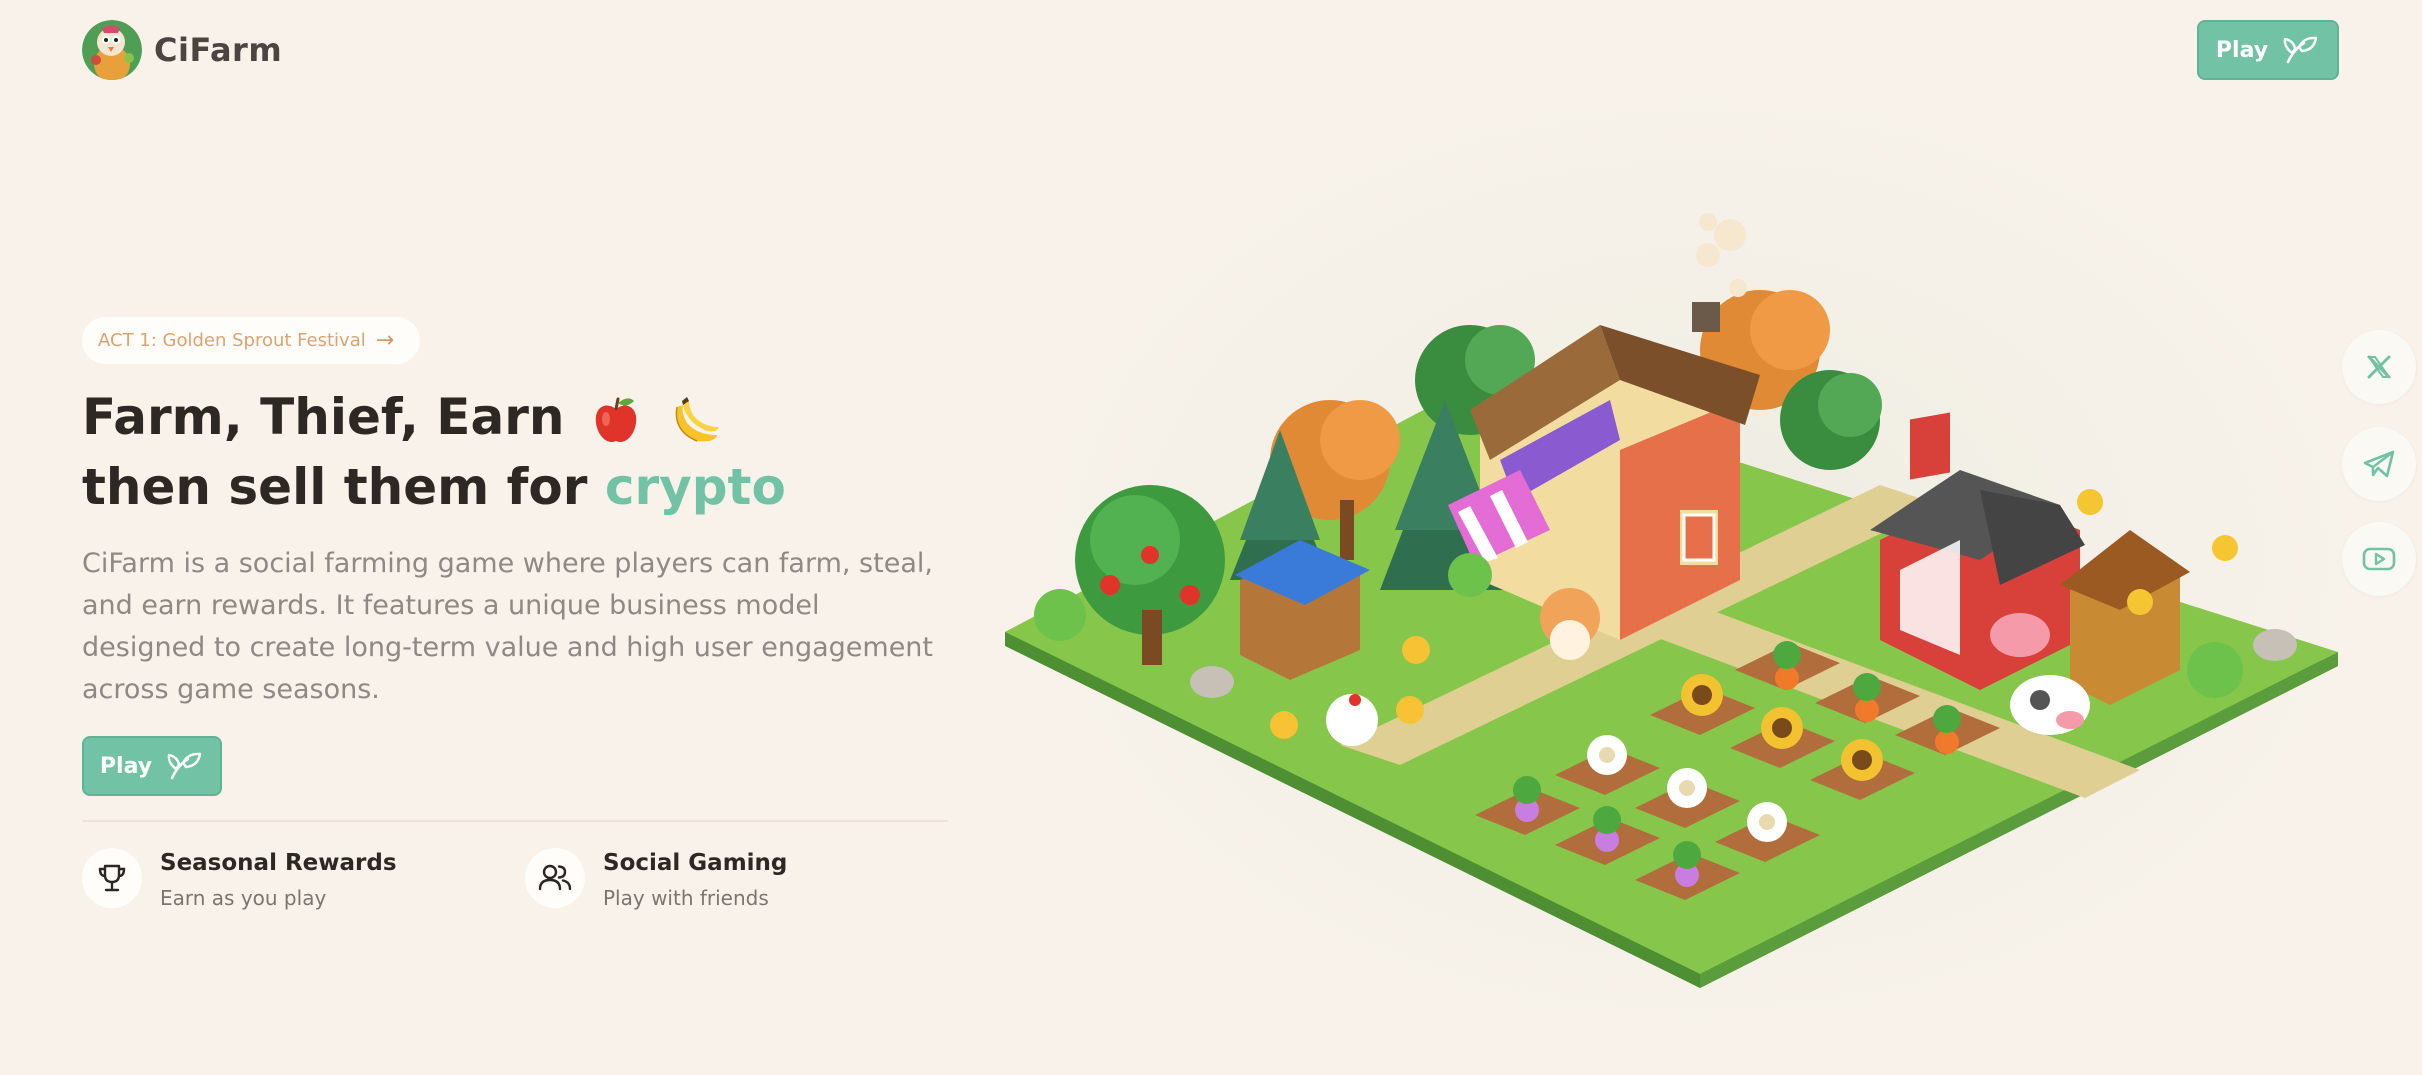  Describe the element at coordinates (112, 50) in the screenshot. I see `logo-icon` at that location.